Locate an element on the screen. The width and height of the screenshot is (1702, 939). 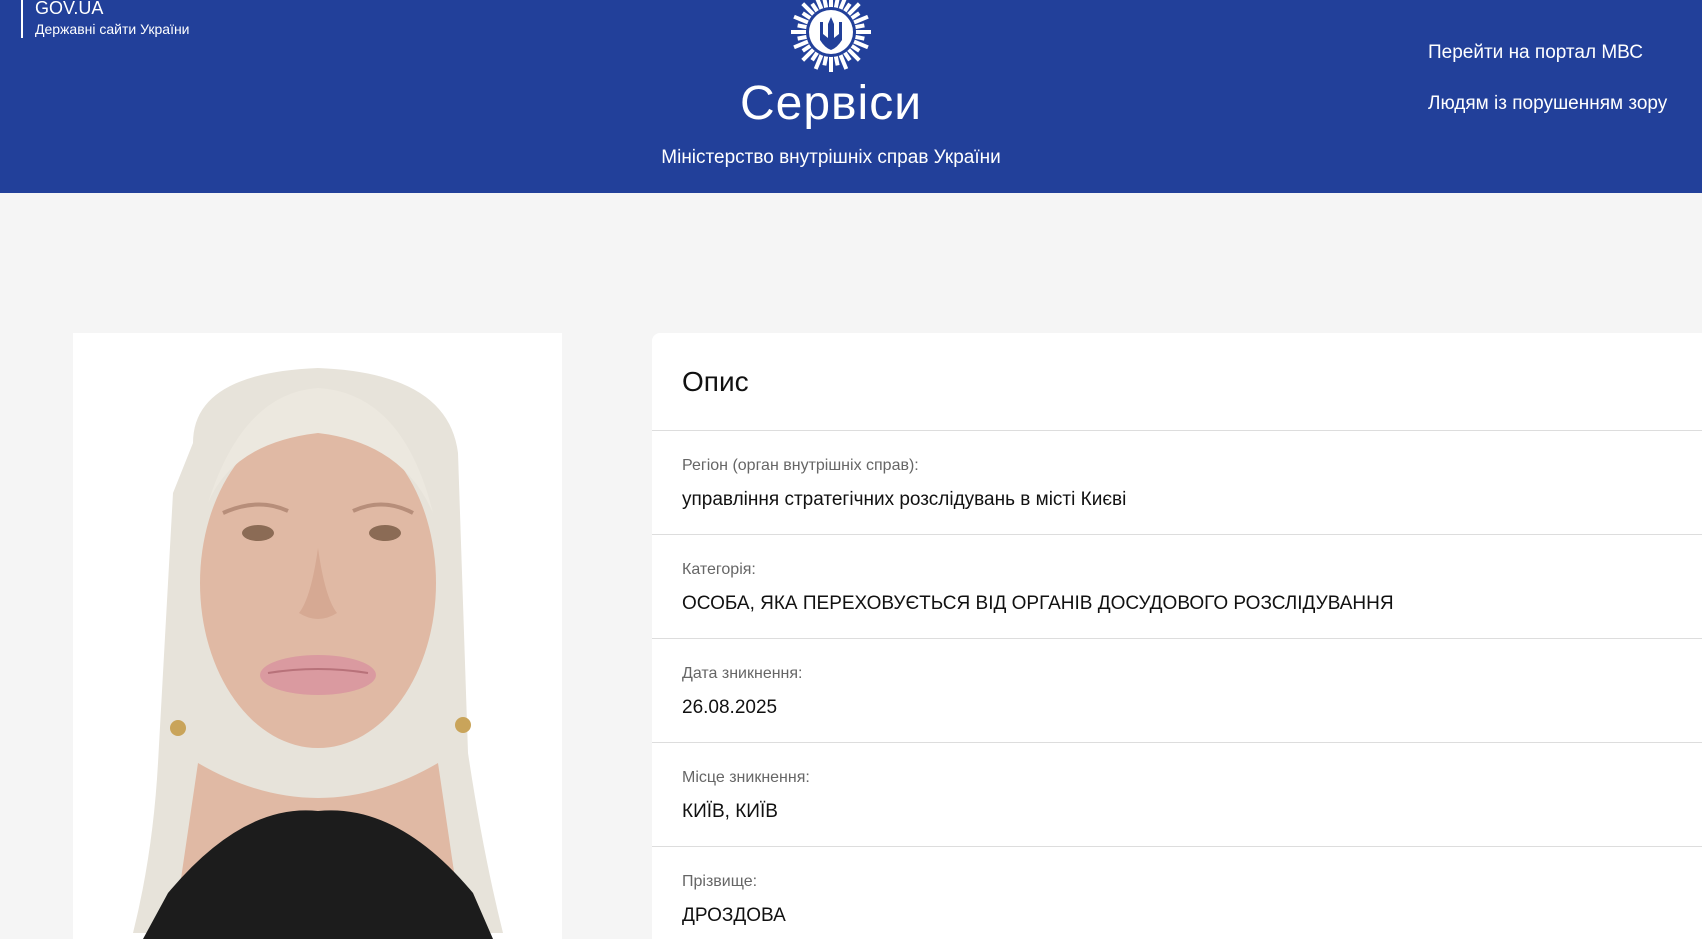
field-value: КИЇВ, КИЇВ is located at coordinates (730, 811).